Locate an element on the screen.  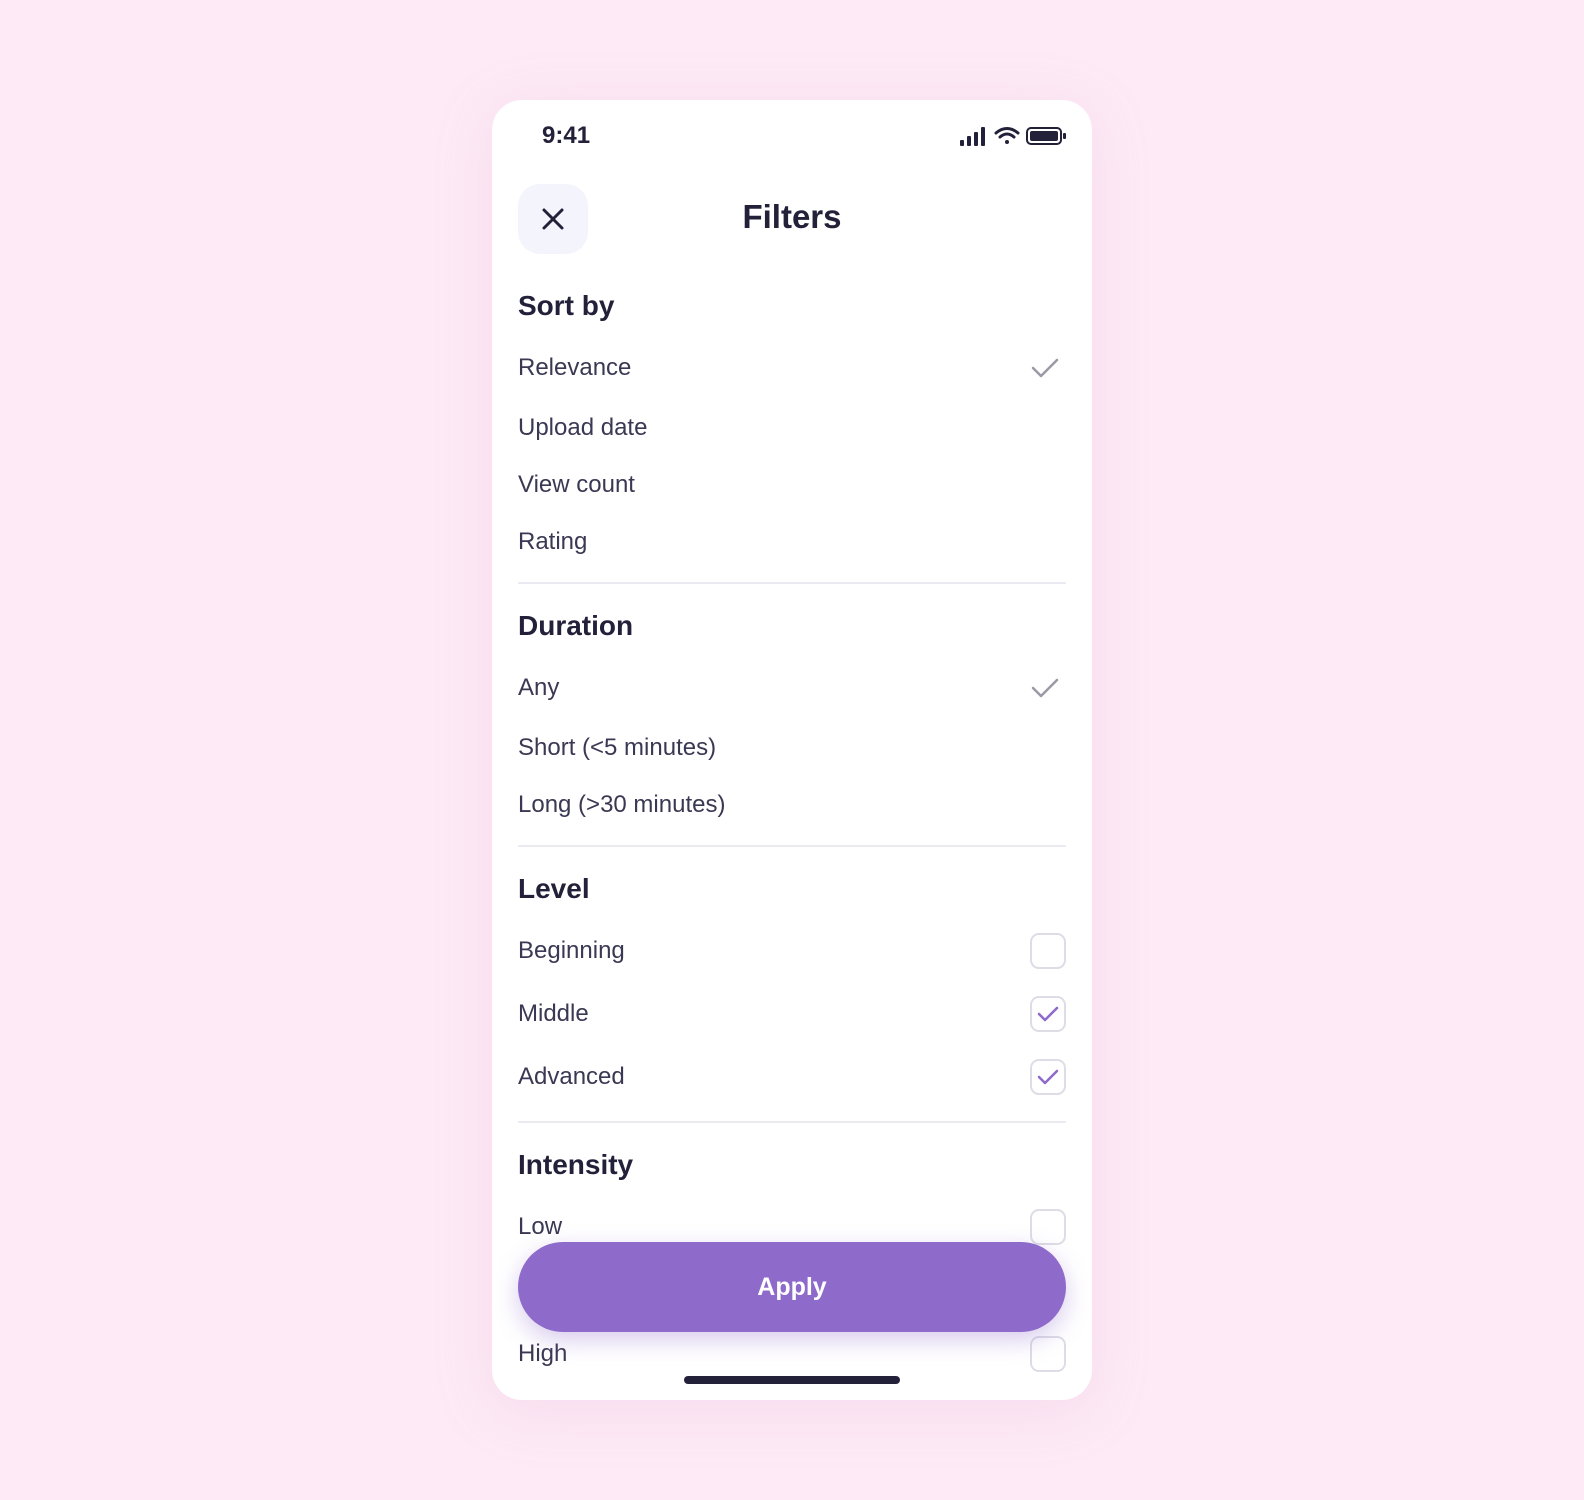
section-title-intensity: Intensity is located at coordinates (576, 1164).